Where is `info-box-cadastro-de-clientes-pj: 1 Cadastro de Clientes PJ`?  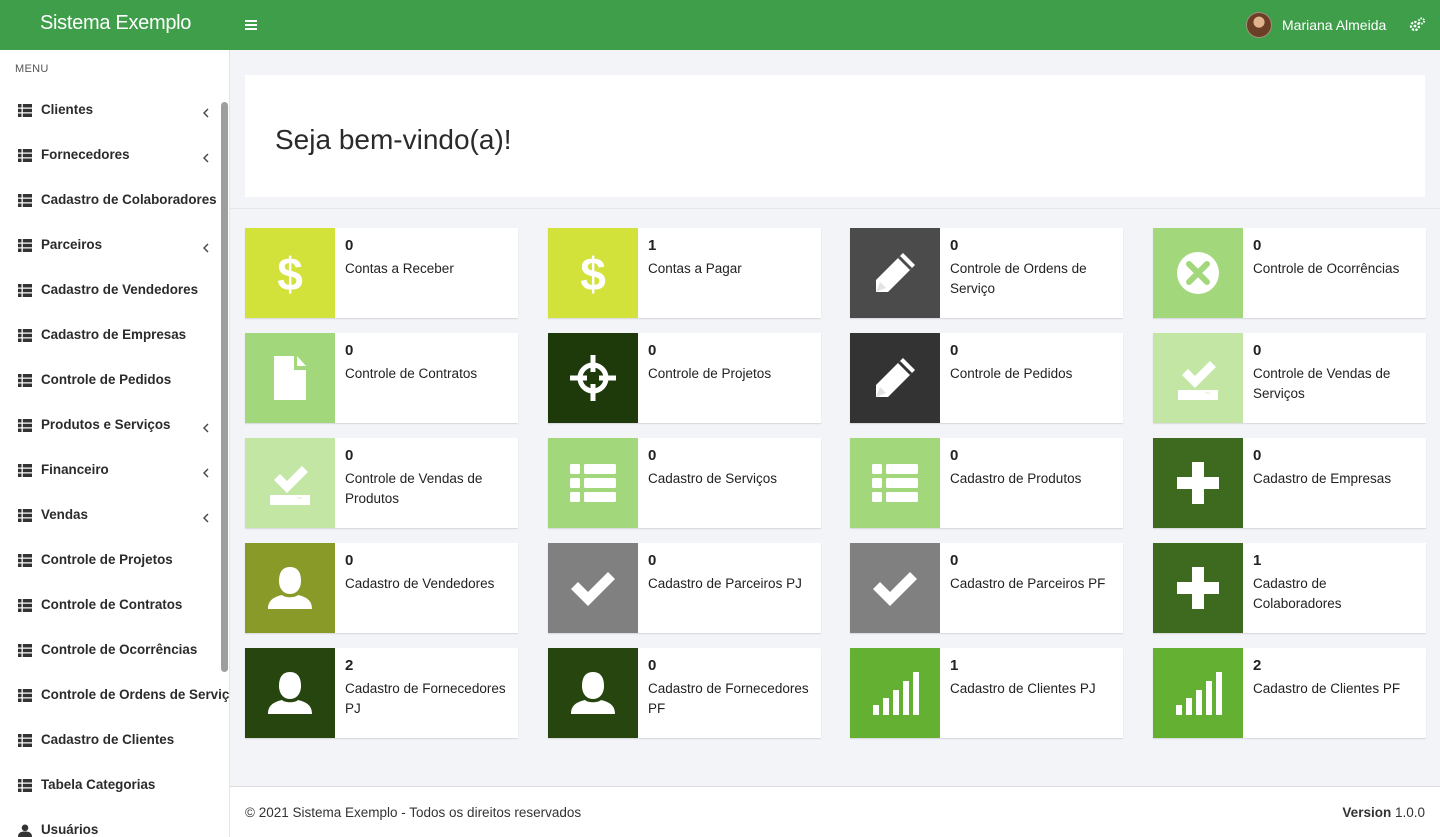
info-box-cadastro-de-clientes-pj: 1 Cadastro de Clientes PJ is located at coordinates (986, 693).